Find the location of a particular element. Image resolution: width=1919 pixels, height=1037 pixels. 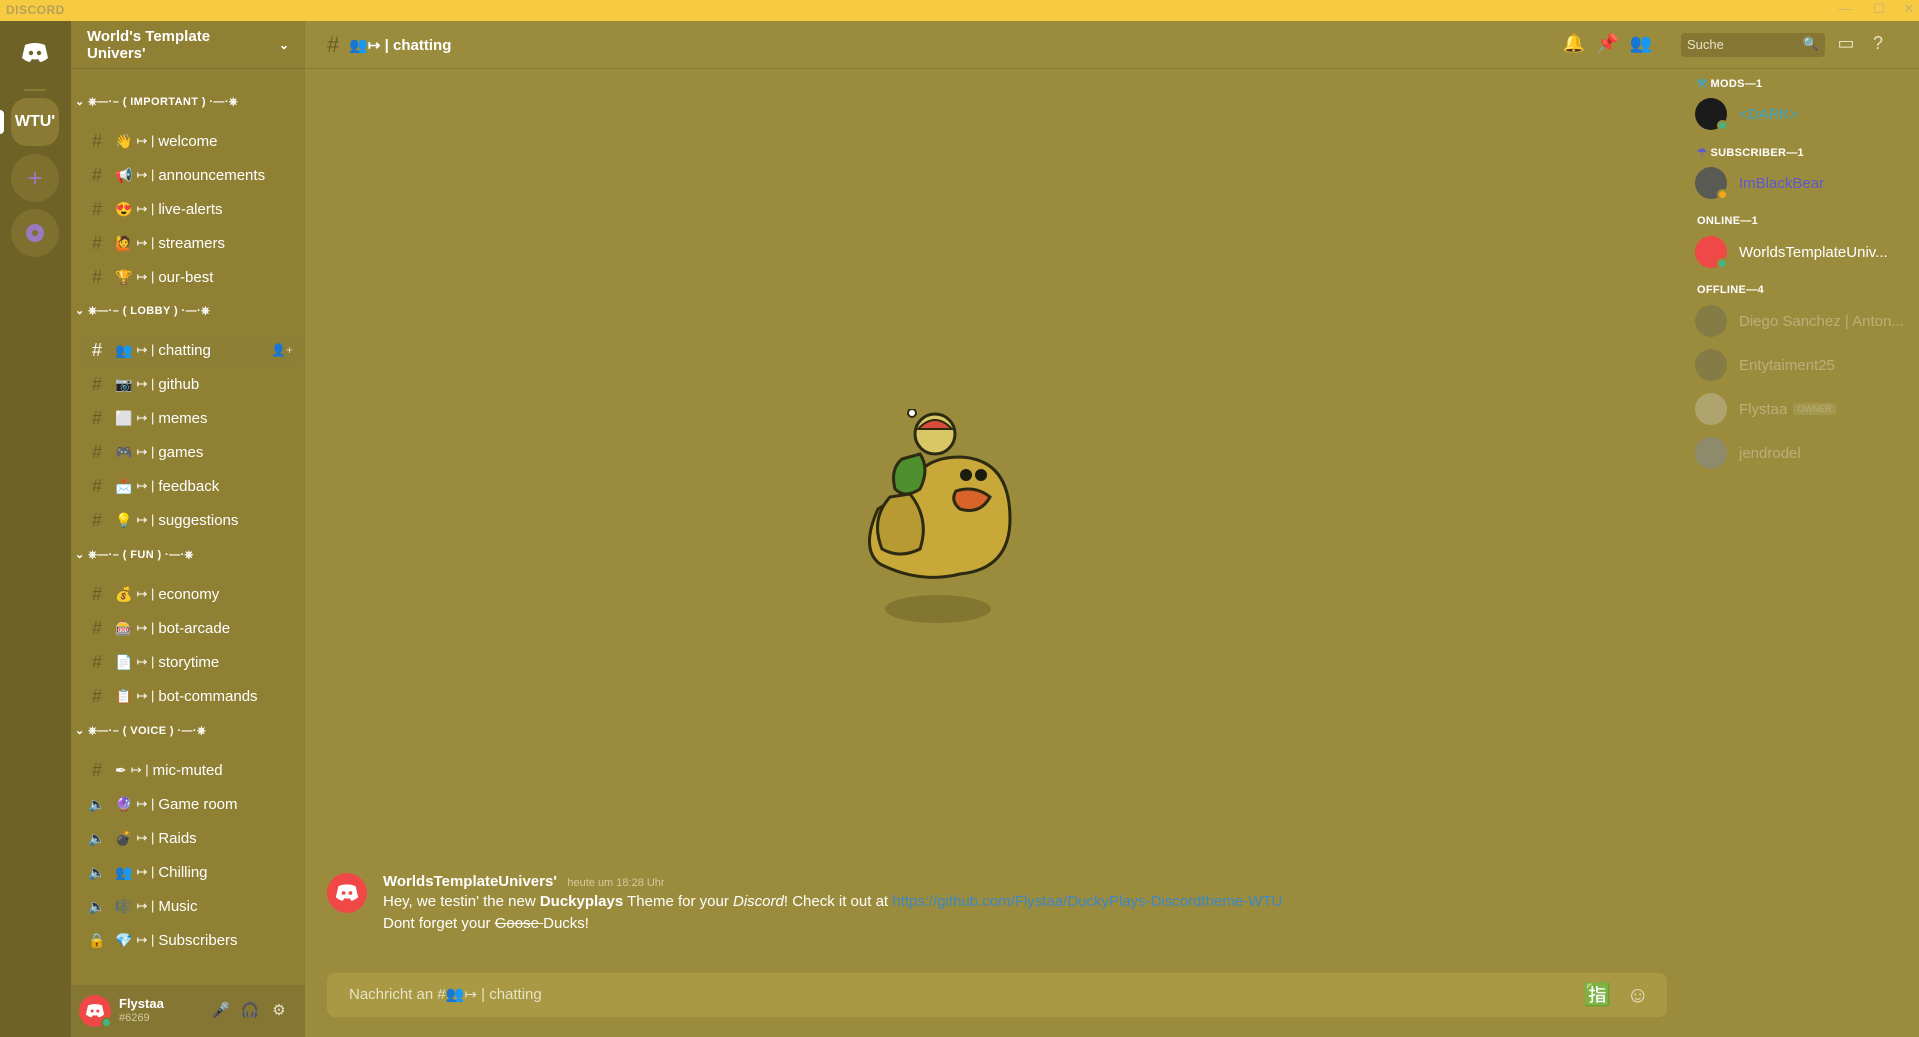

search-icon: 🔍 is located at coordinates (1810, 43).